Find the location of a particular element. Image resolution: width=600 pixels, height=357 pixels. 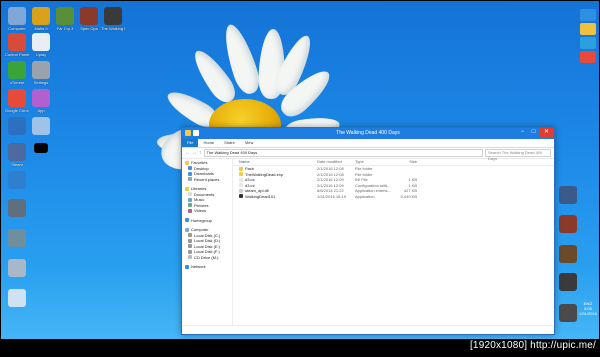

column-type: Type is located at coordinates (374, 161).